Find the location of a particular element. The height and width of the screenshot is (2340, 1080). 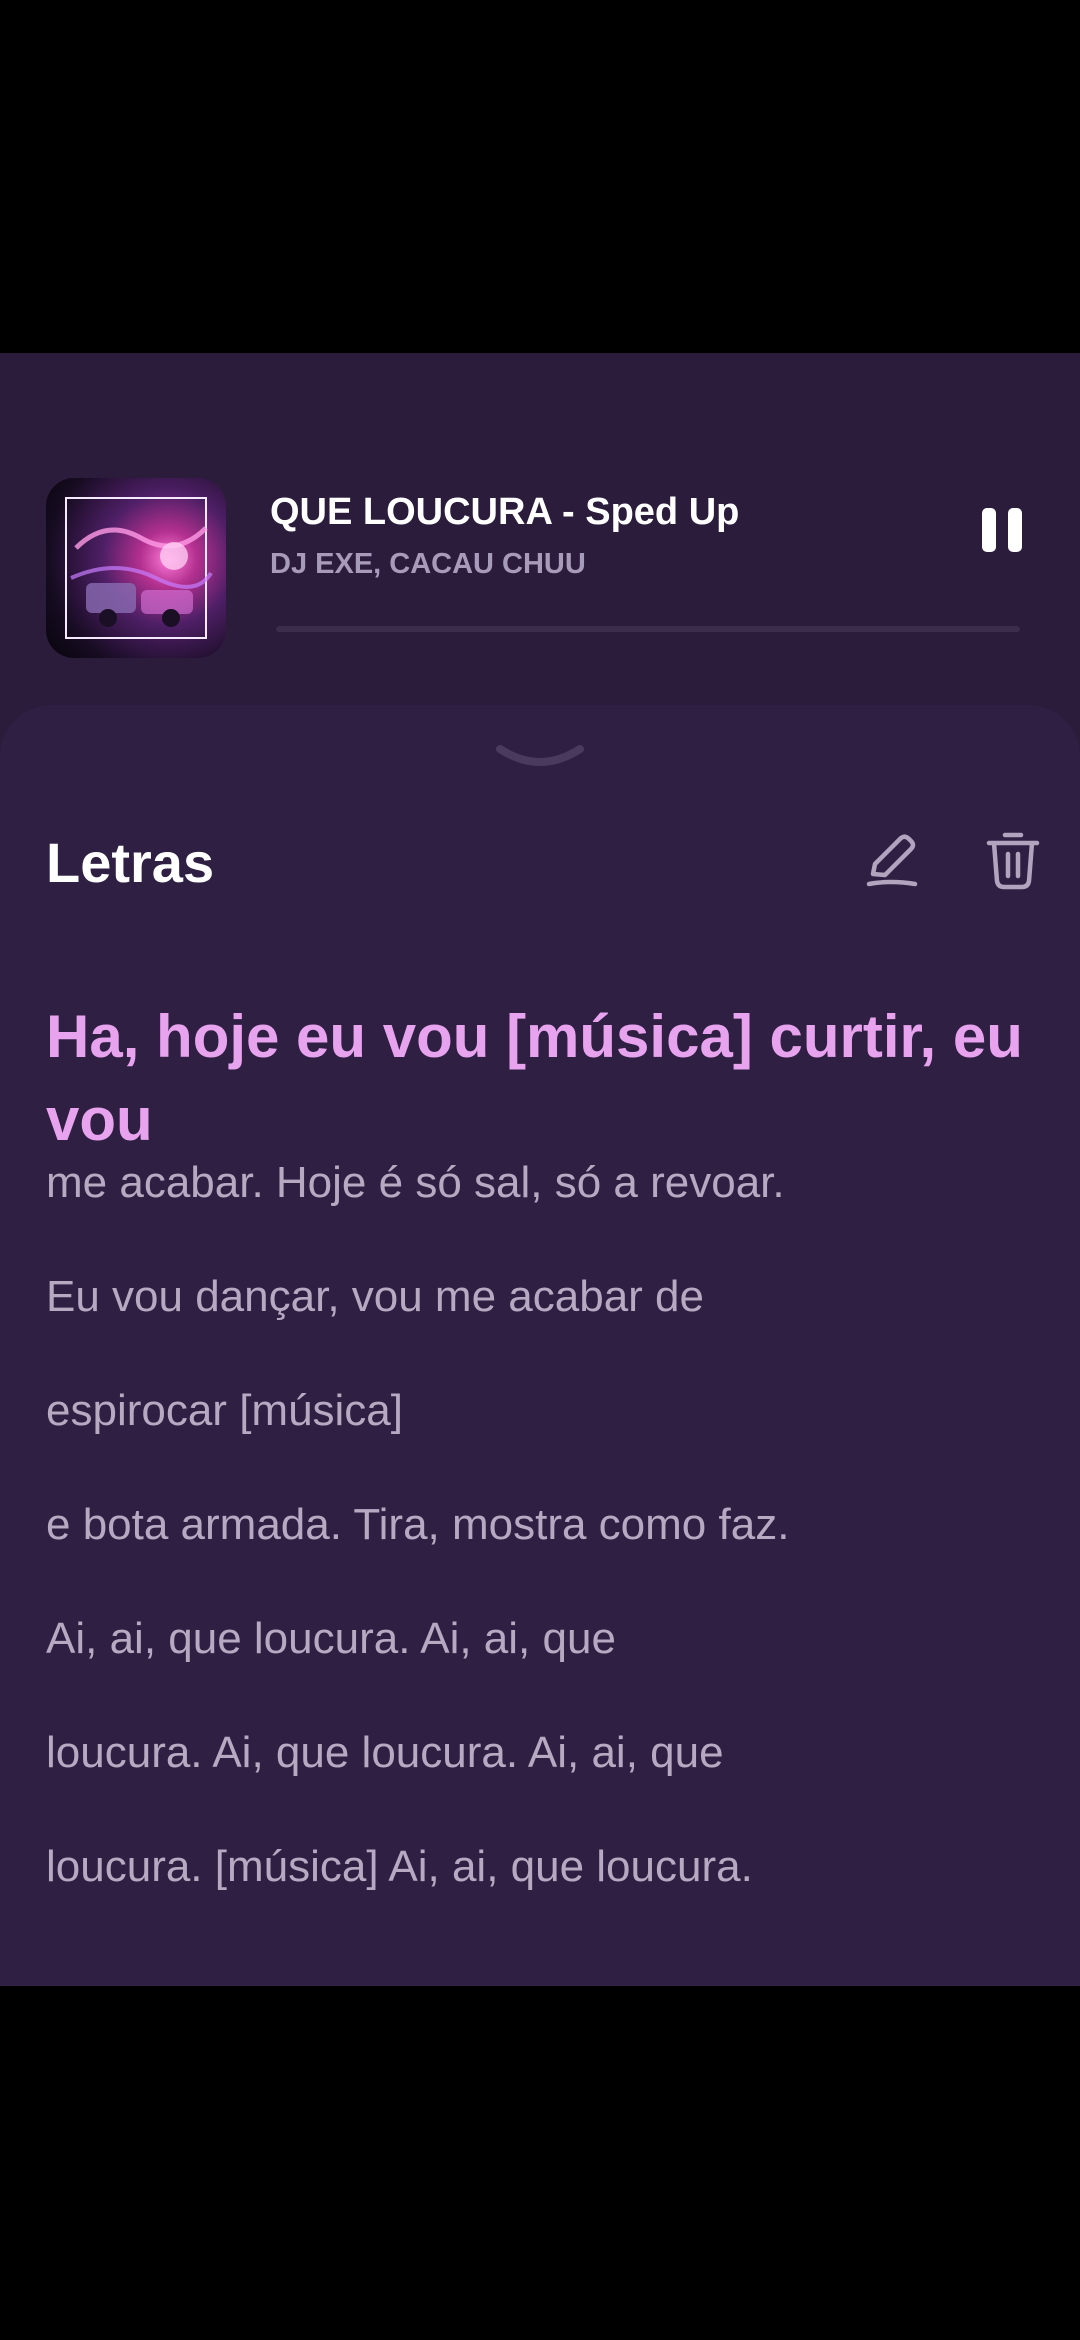

now-playing-bar: QUE LOUCURA - Sped Up DJ EXE, CACAU CHUU is located at coordinates (540, 528).